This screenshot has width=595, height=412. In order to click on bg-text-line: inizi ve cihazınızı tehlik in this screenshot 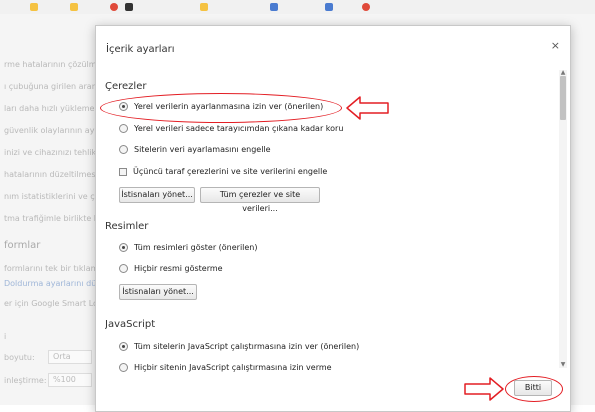, I will do `click(50, 152)`.